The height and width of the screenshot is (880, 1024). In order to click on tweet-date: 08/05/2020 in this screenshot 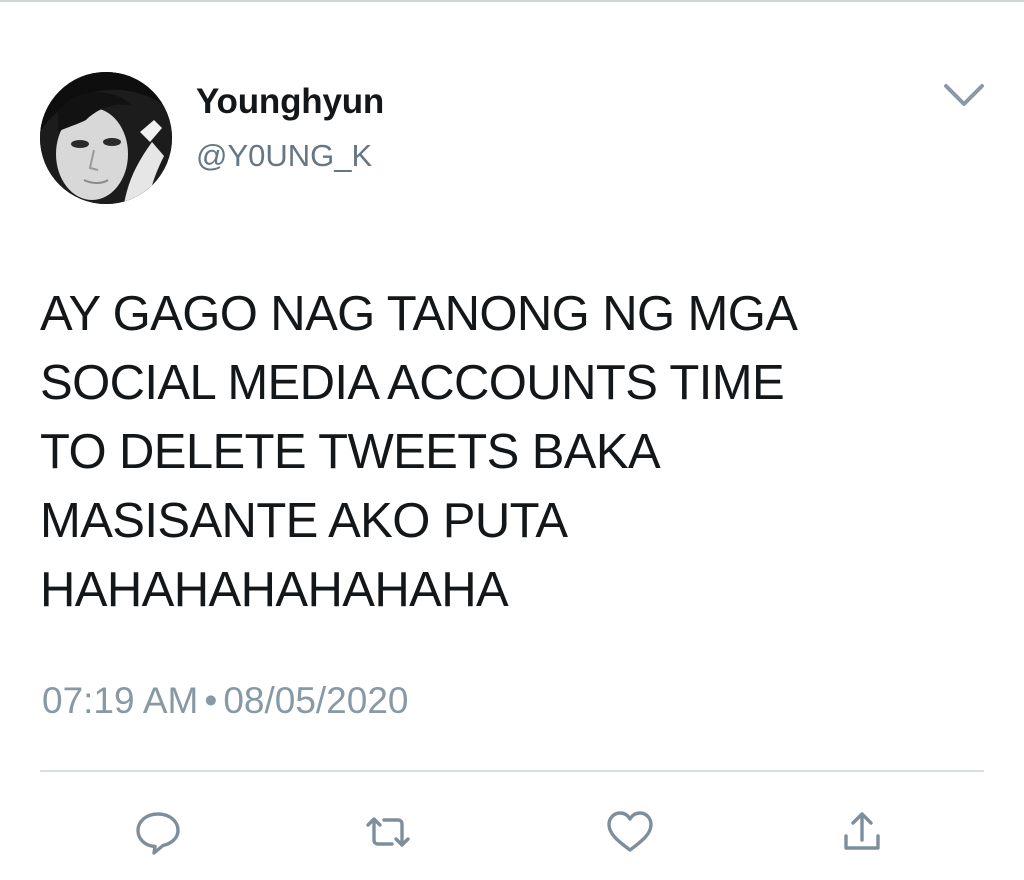, I will do `click(316, 700)`.